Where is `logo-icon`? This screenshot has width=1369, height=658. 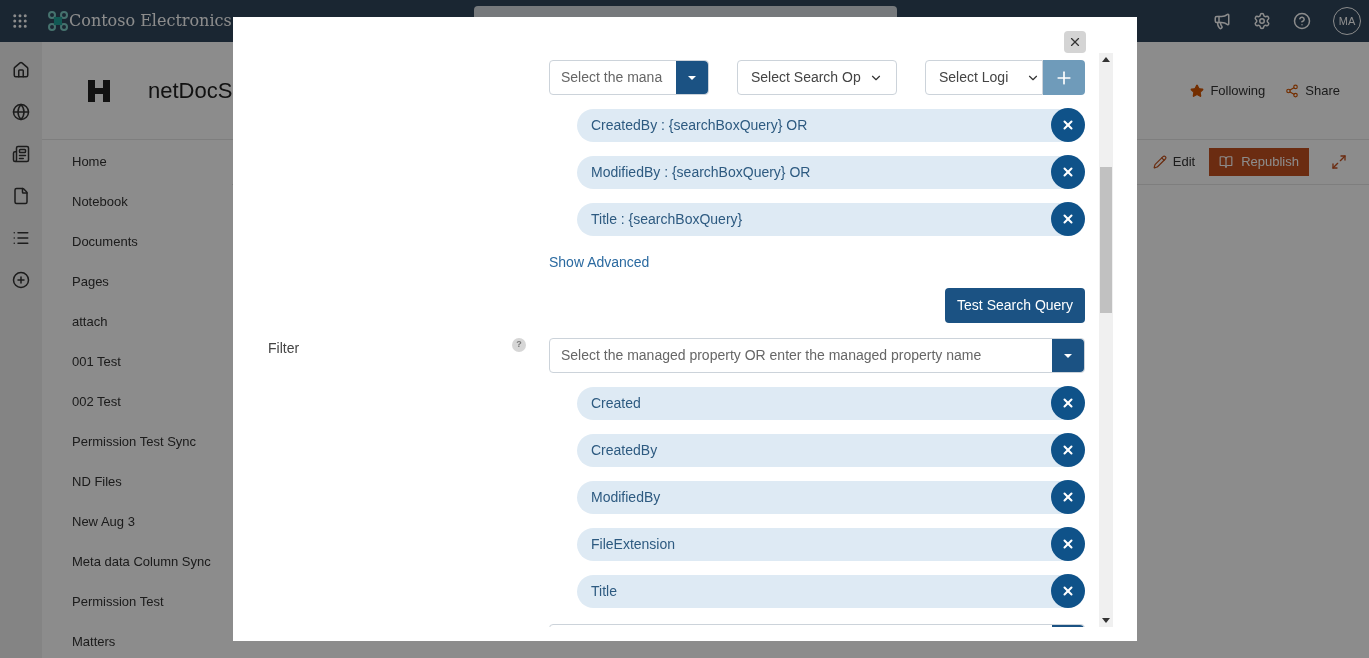
logo-icon is located at coordinates (58, 21).